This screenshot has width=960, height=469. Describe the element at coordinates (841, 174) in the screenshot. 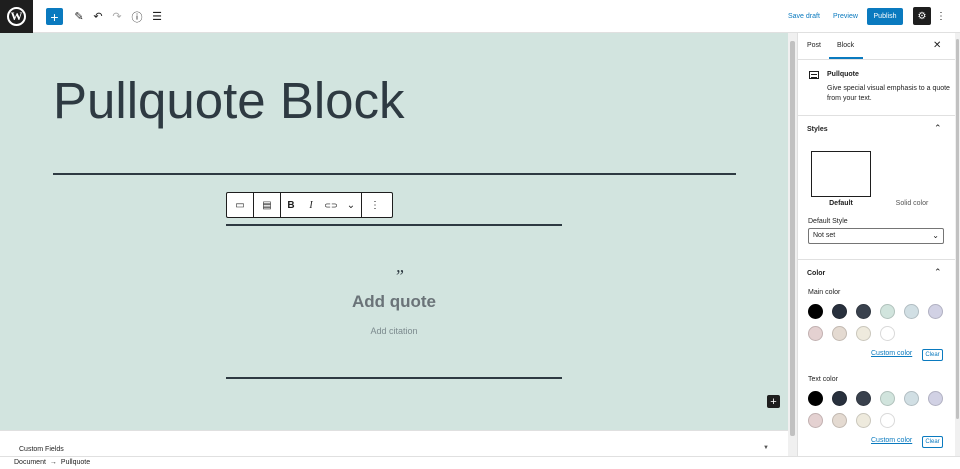

I see `style-default-preview` at that location.